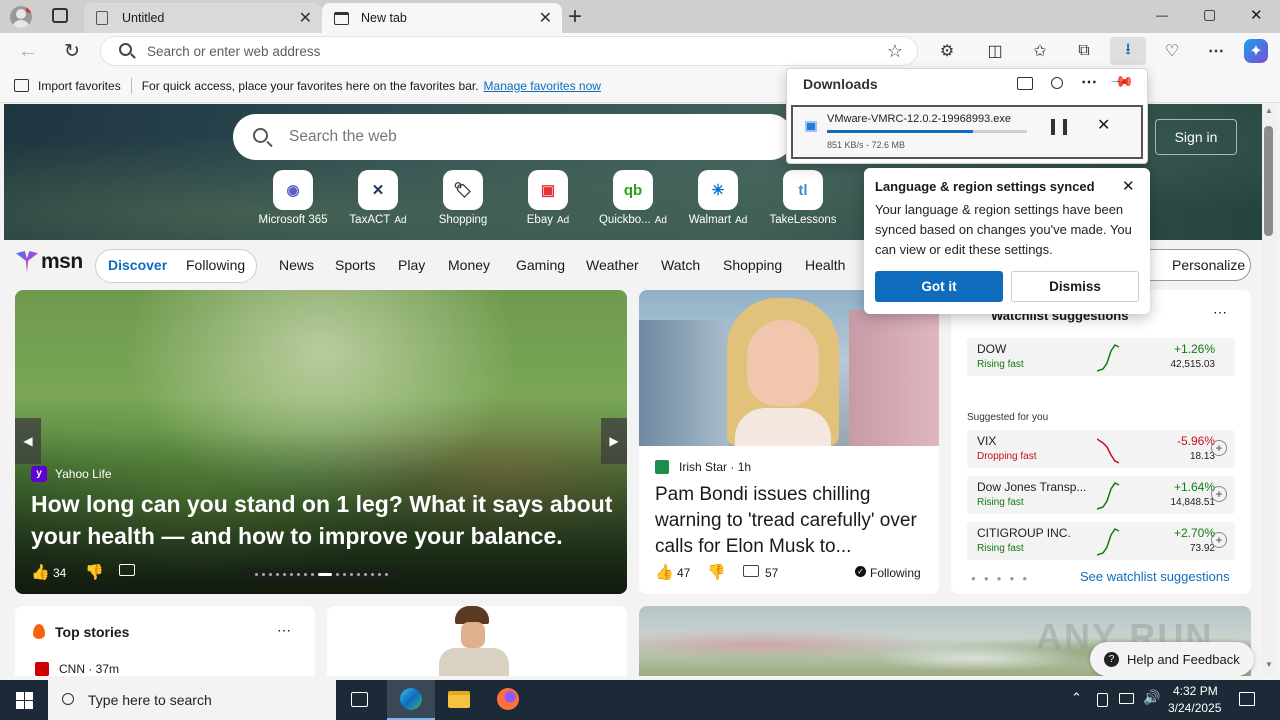 Image resolution: width=1280 pixels, height=720 pixels. Describe the element at coordinates (1209, 14) in the screenshot. I see `maximize-button: ▢` at that location.